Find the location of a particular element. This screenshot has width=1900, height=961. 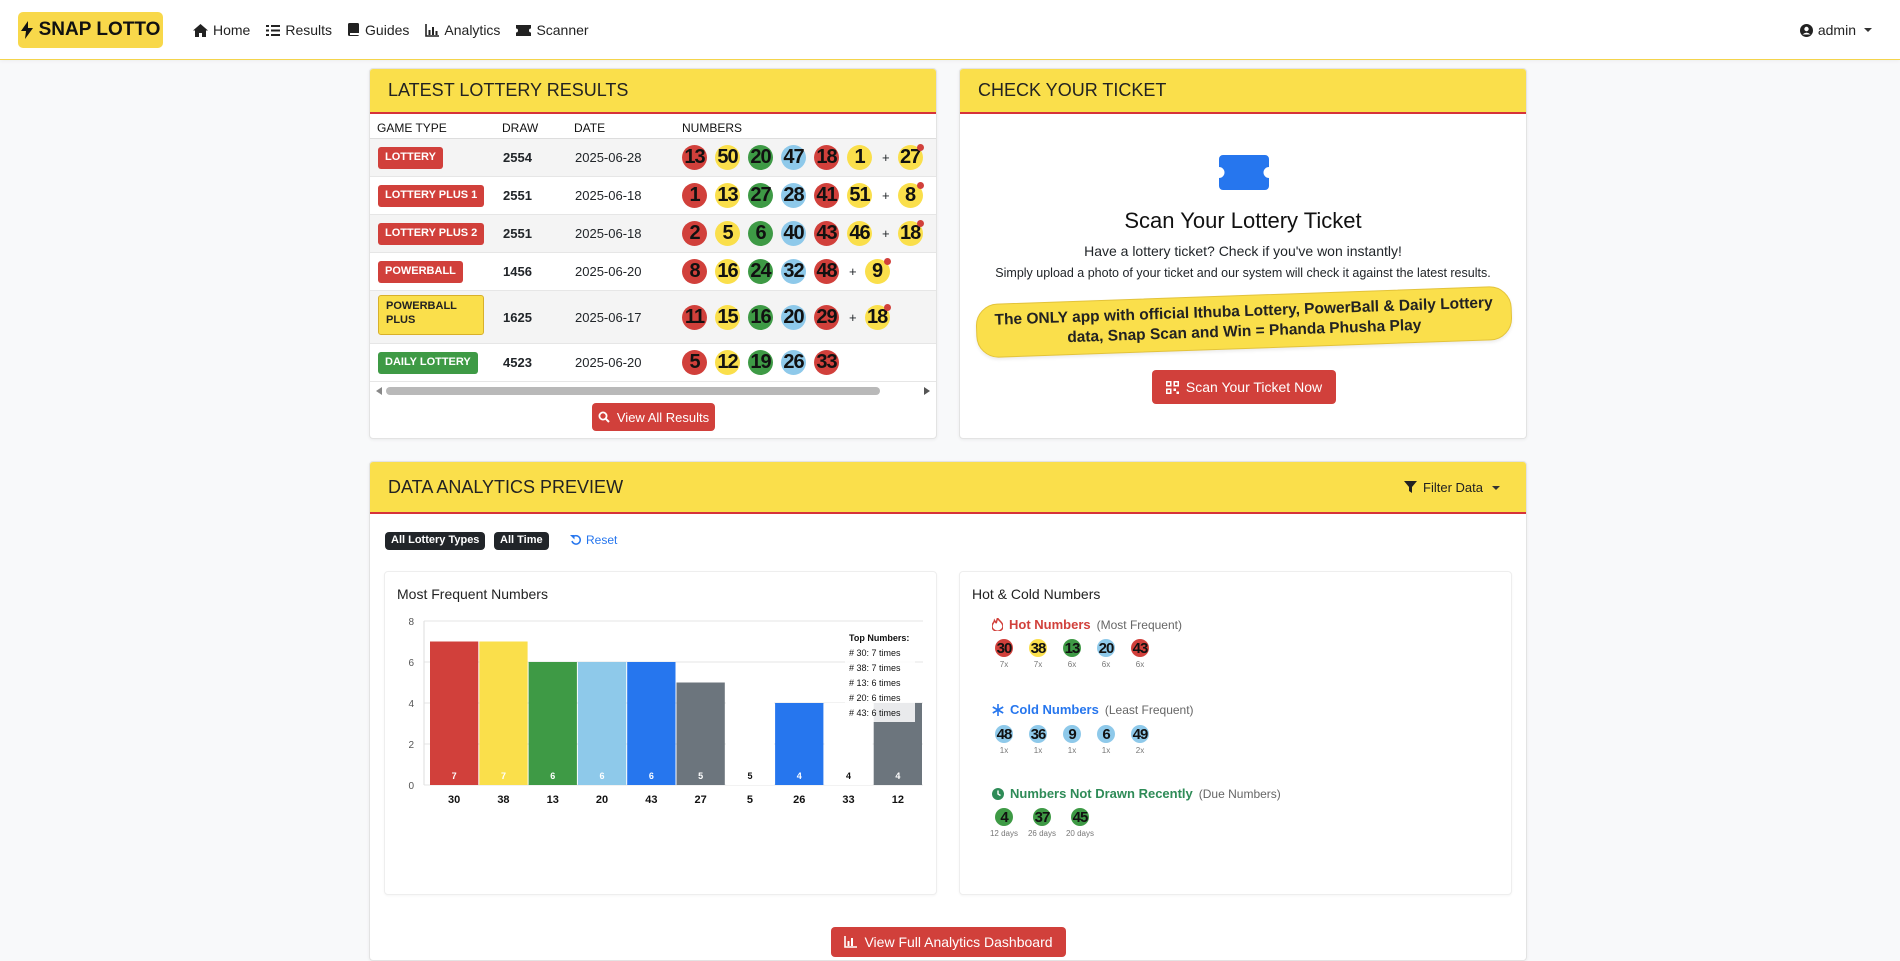

game-type-badge: LOTTERY PLUS 2 is located at coordinates (431, 234).